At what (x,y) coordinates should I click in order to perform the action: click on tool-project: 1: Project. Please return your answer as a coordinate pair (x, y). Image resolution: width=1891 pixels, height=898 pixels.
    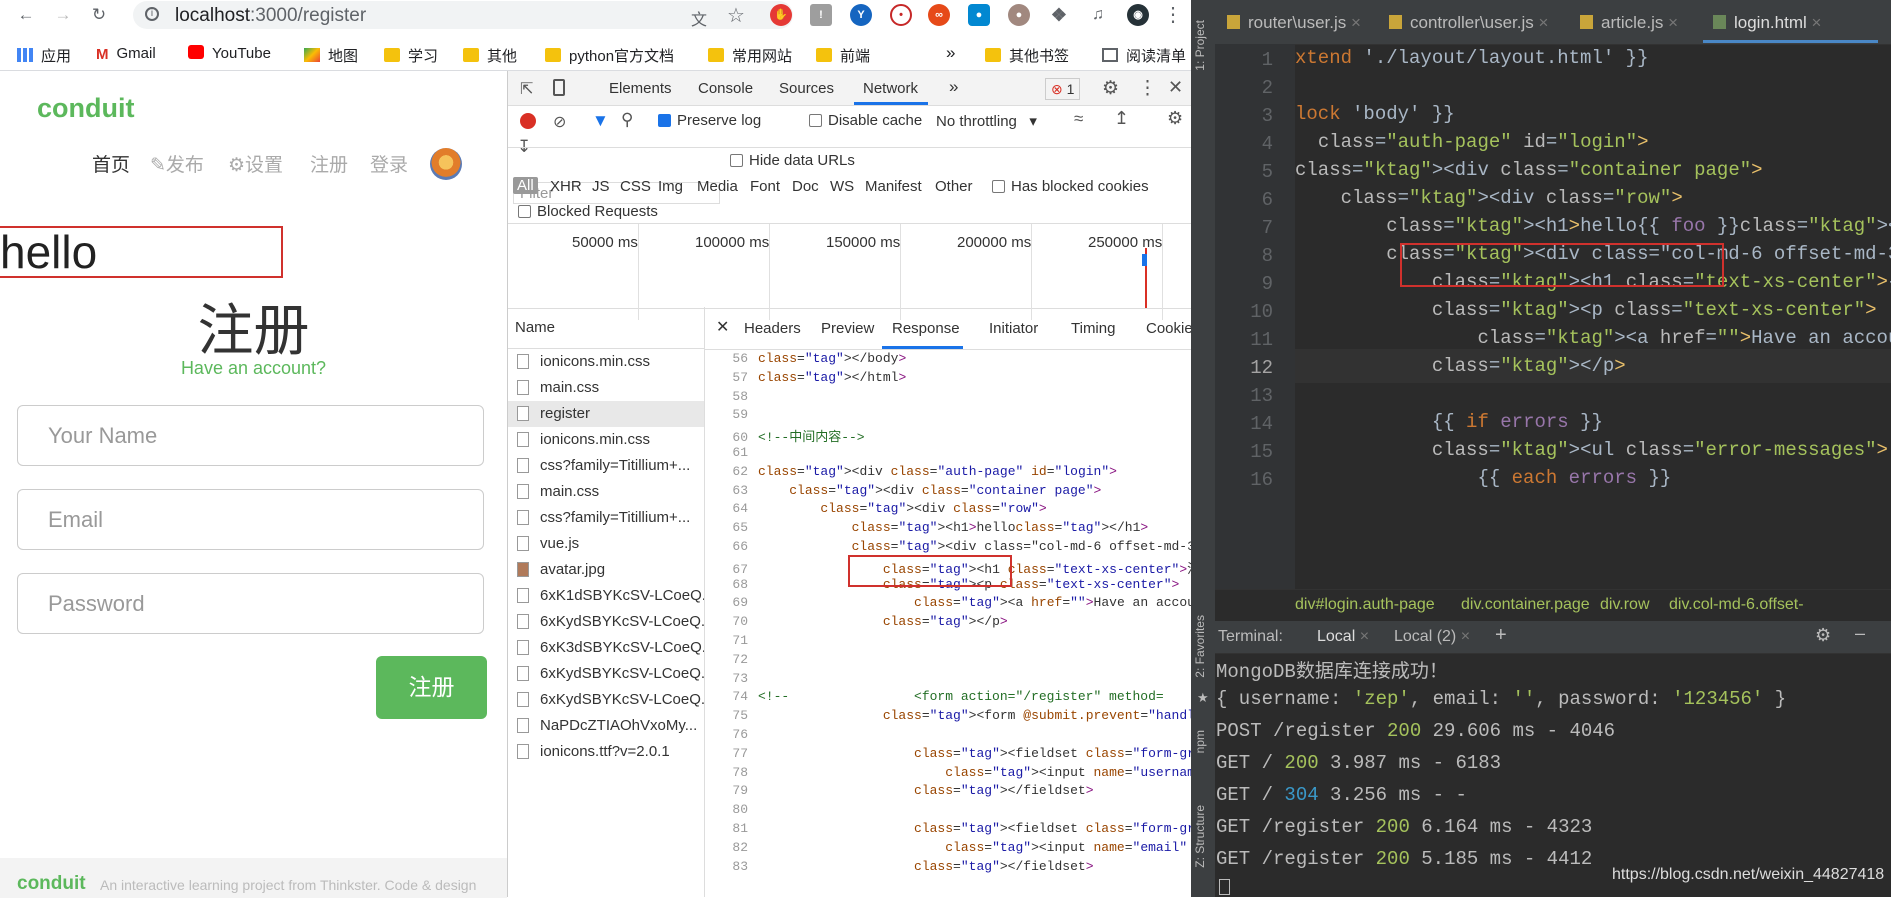
    Looking at the image, I should click on (1200, 45).